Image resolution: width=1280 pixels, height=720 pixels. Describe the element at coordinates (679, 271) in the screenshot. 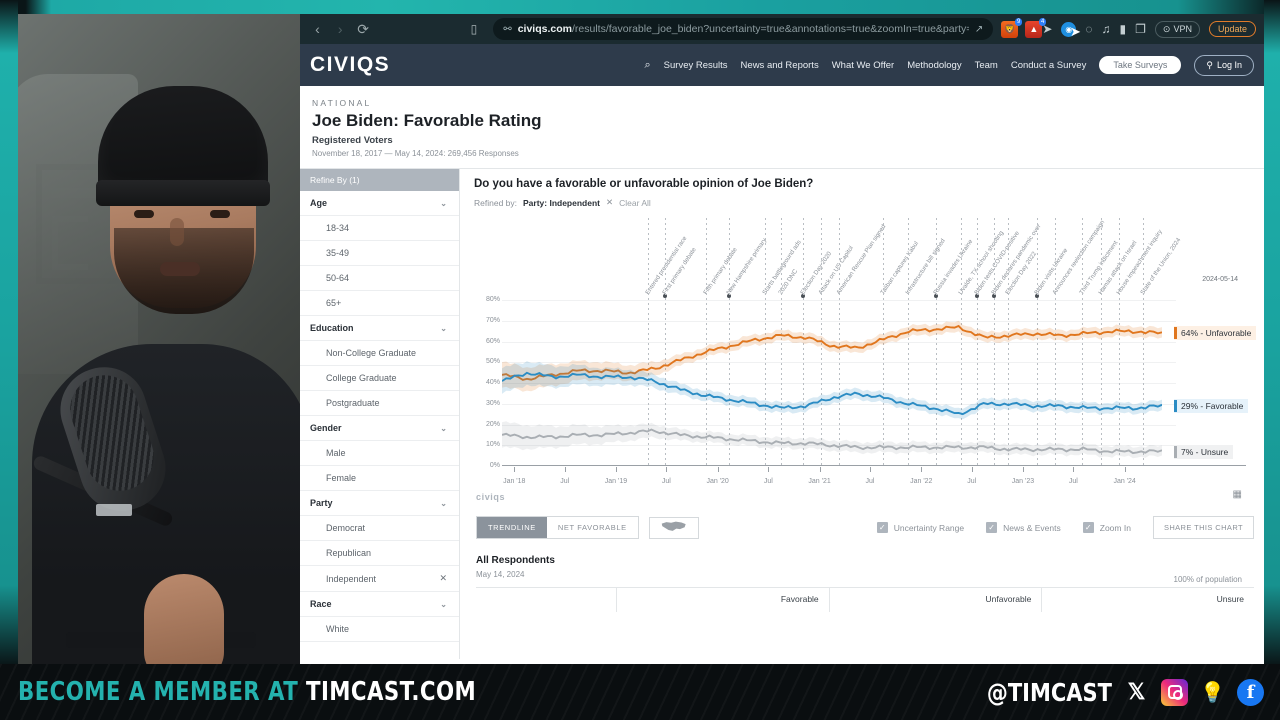

I see `annotation-label: First primary debate` at that location.